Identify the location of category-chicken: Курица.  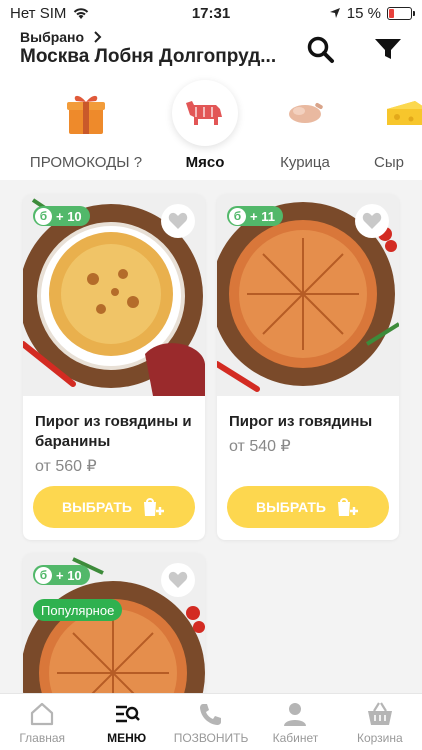
(305, 125).